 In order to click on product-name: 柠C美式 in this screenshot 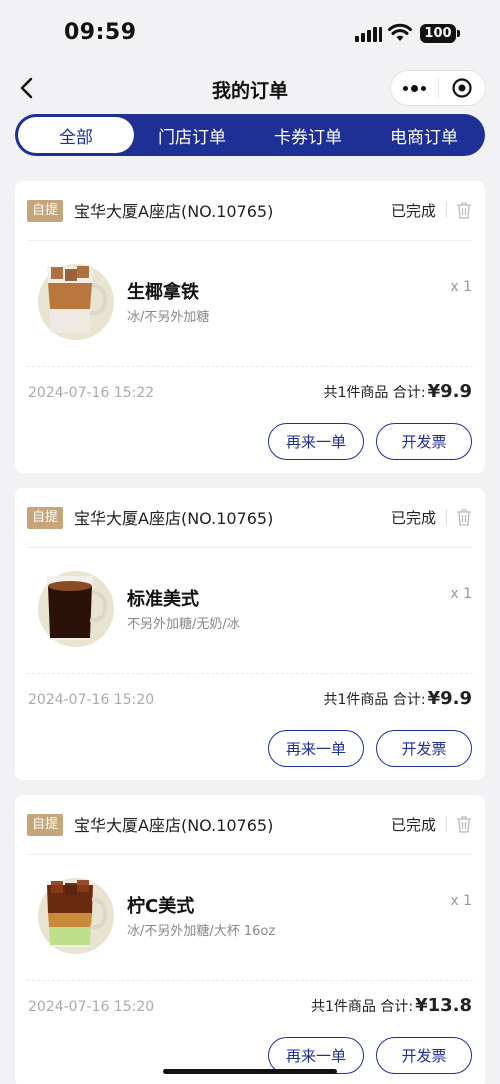, I will do `click(161, 906)`.